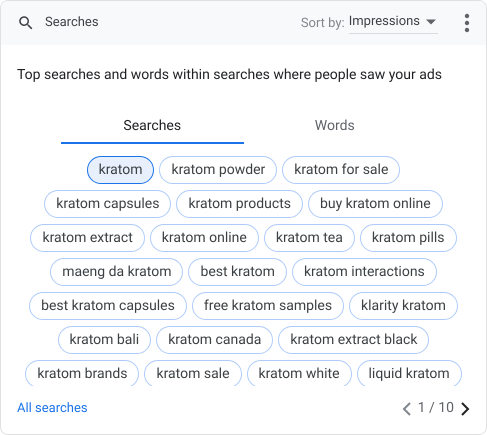 This screenshot has height=435, width=487. Describe the element at coordinates (393, 23) in the screenshot. I see `sort-dropdown: Impressions` at that location.